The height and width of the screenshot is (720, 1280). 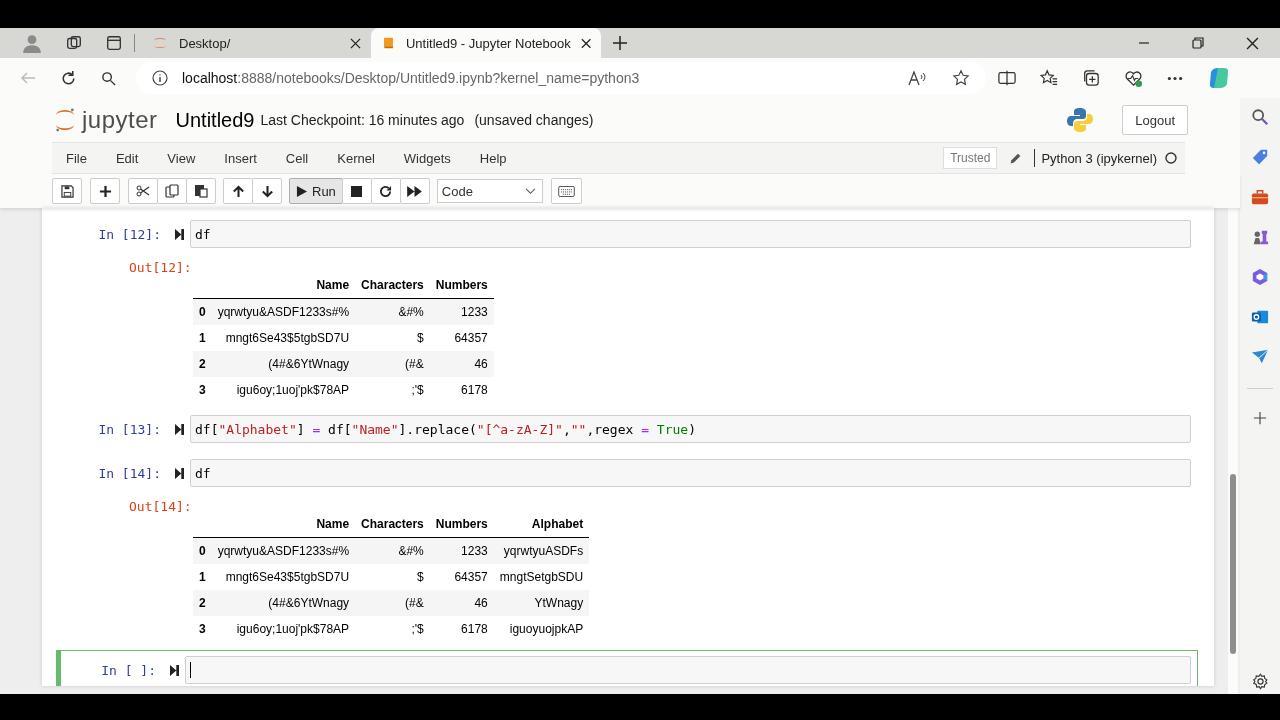 What do you see at coordinates (215, 120) in the screenshot?
I see `notebook-name: Untitled9` at bounding box center [215, 120].